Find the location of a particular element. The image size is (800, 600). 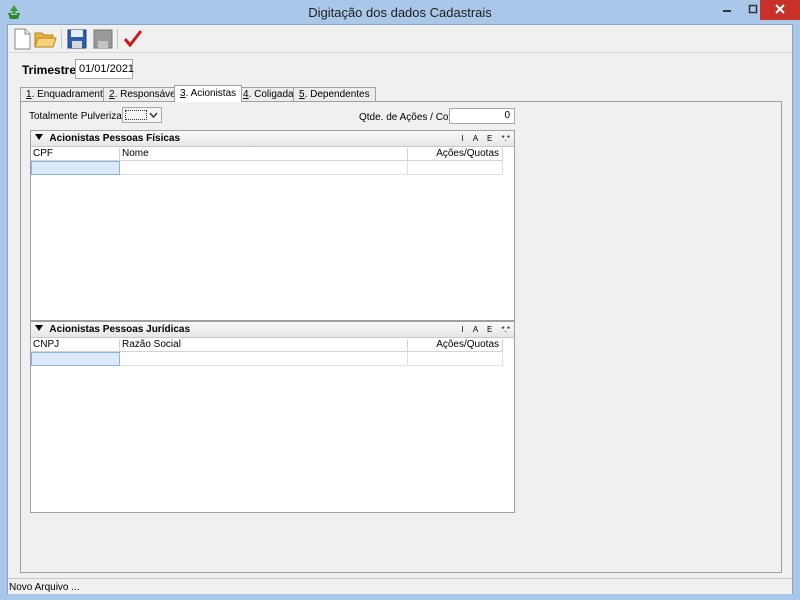

tab-label: . Acionistas is located at coordinates (211, 93).